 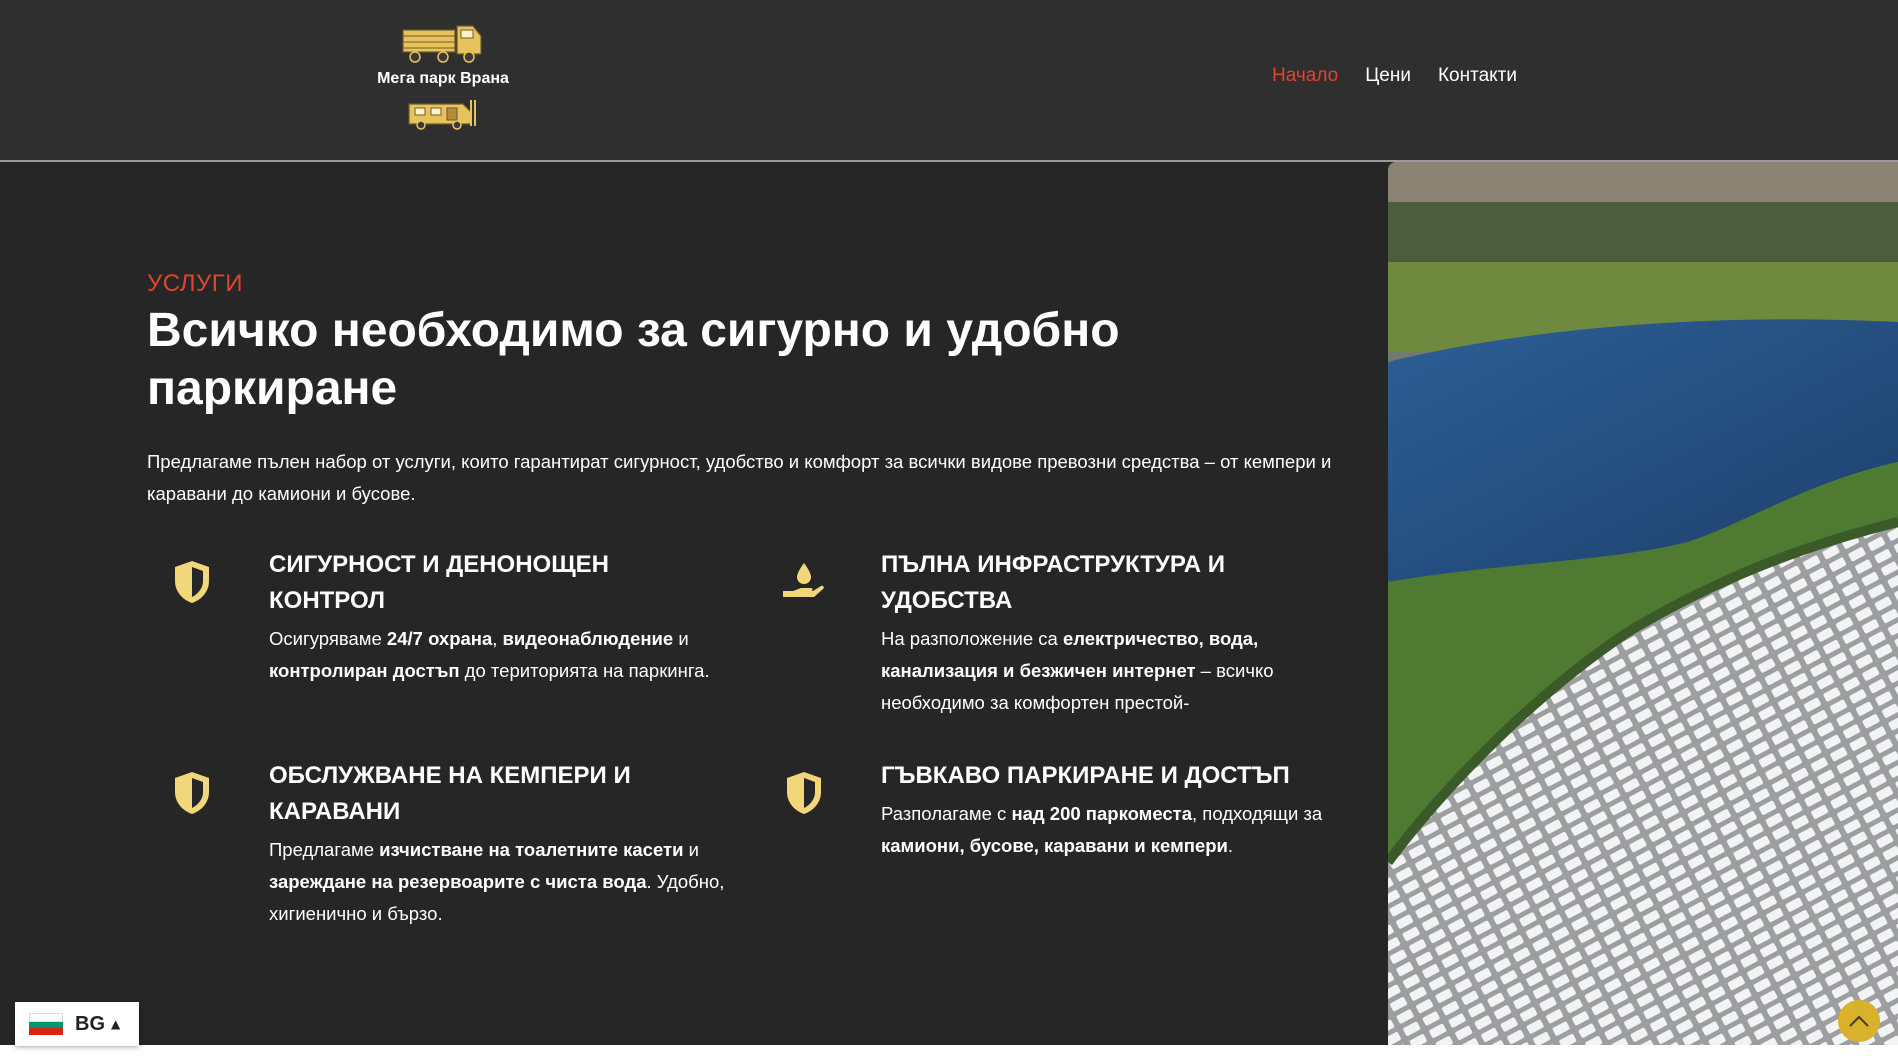 What do you see at coordinates (588, 638) in the screenshot?
I see `feature-text-bold: видеонаблюдение` at bounding box center [588, 638].